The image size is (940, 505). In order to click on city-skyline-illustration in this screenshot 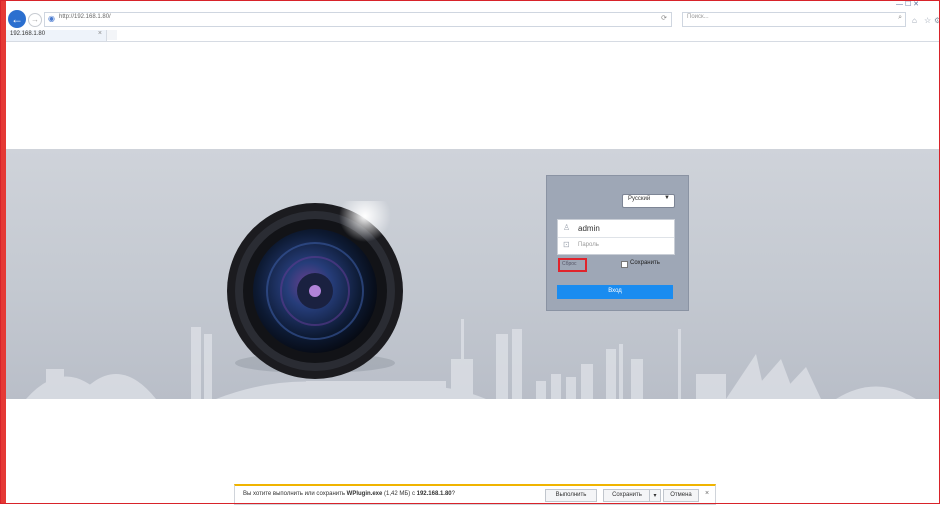, I will do `click(471, 359)`.